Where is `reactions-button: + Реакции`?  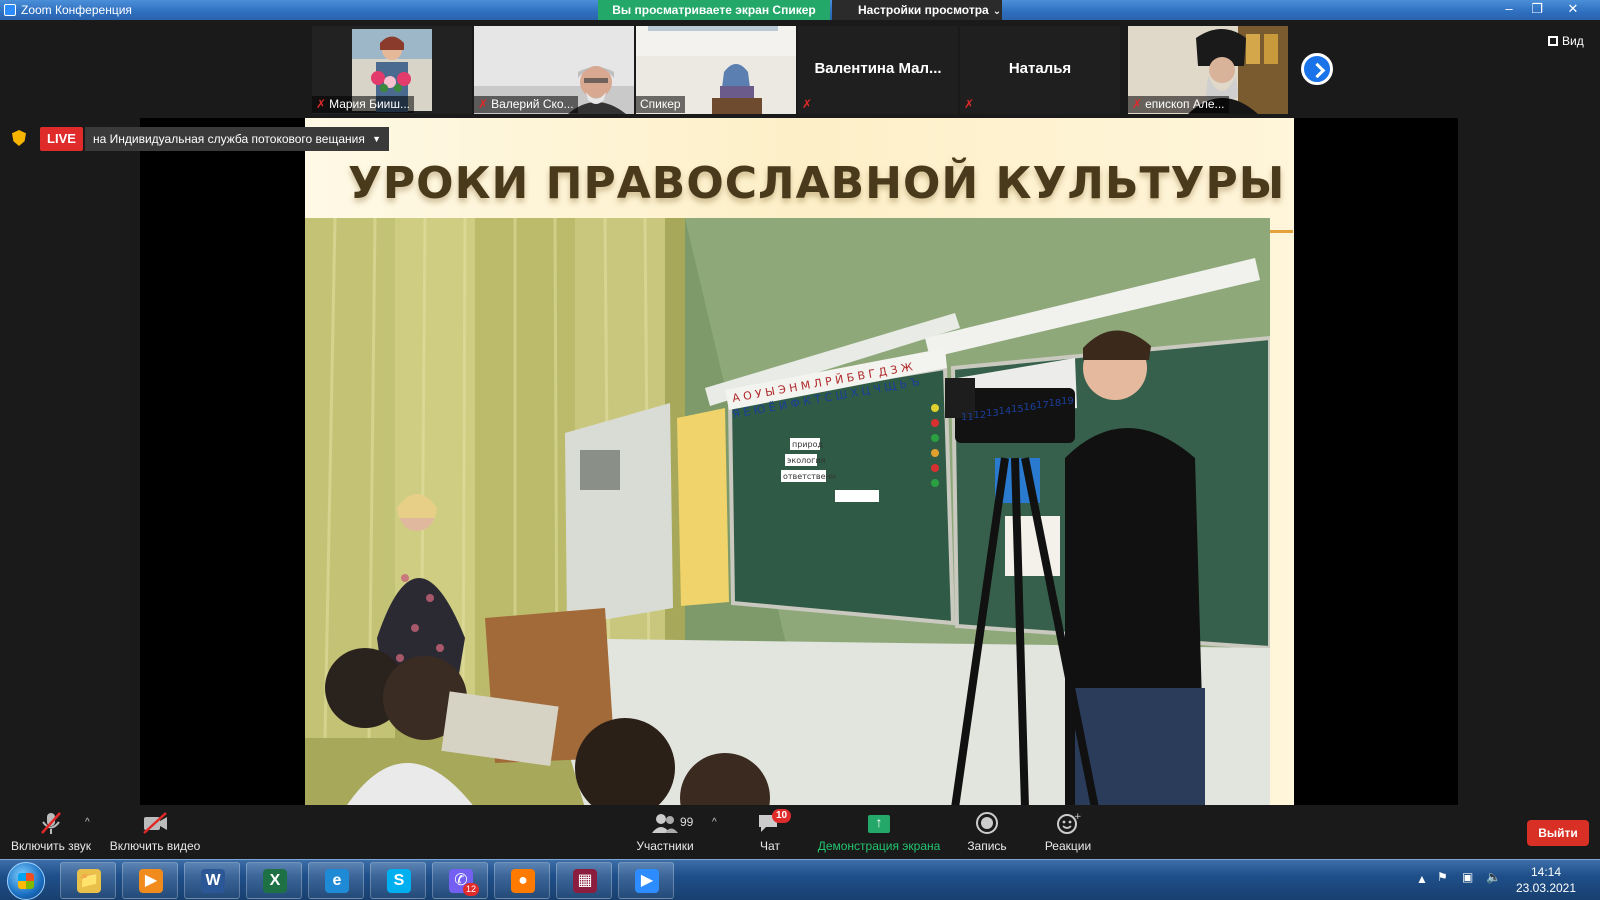 reactions-button: + Реакции is located at coordinates (1068, 832).